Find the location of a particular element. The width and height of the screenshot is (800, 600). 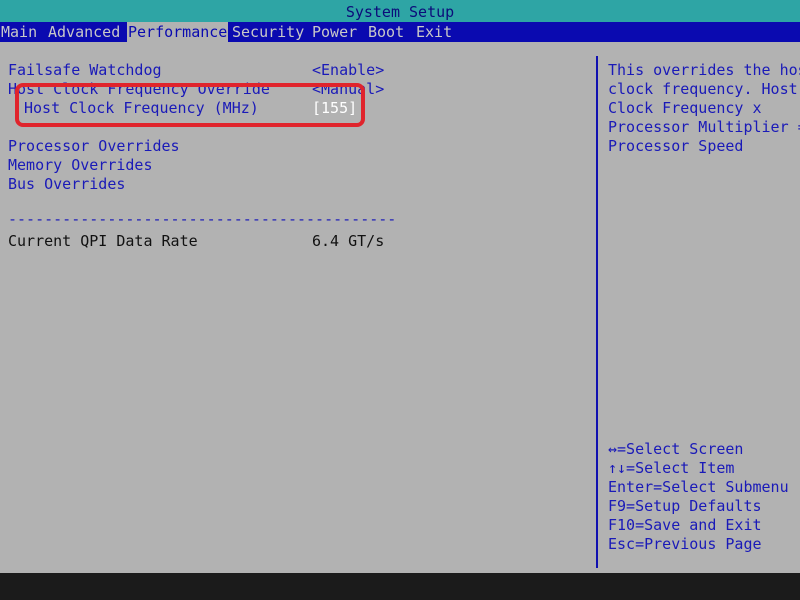

menu-performance: Performance is located at coordinates (178, 32).